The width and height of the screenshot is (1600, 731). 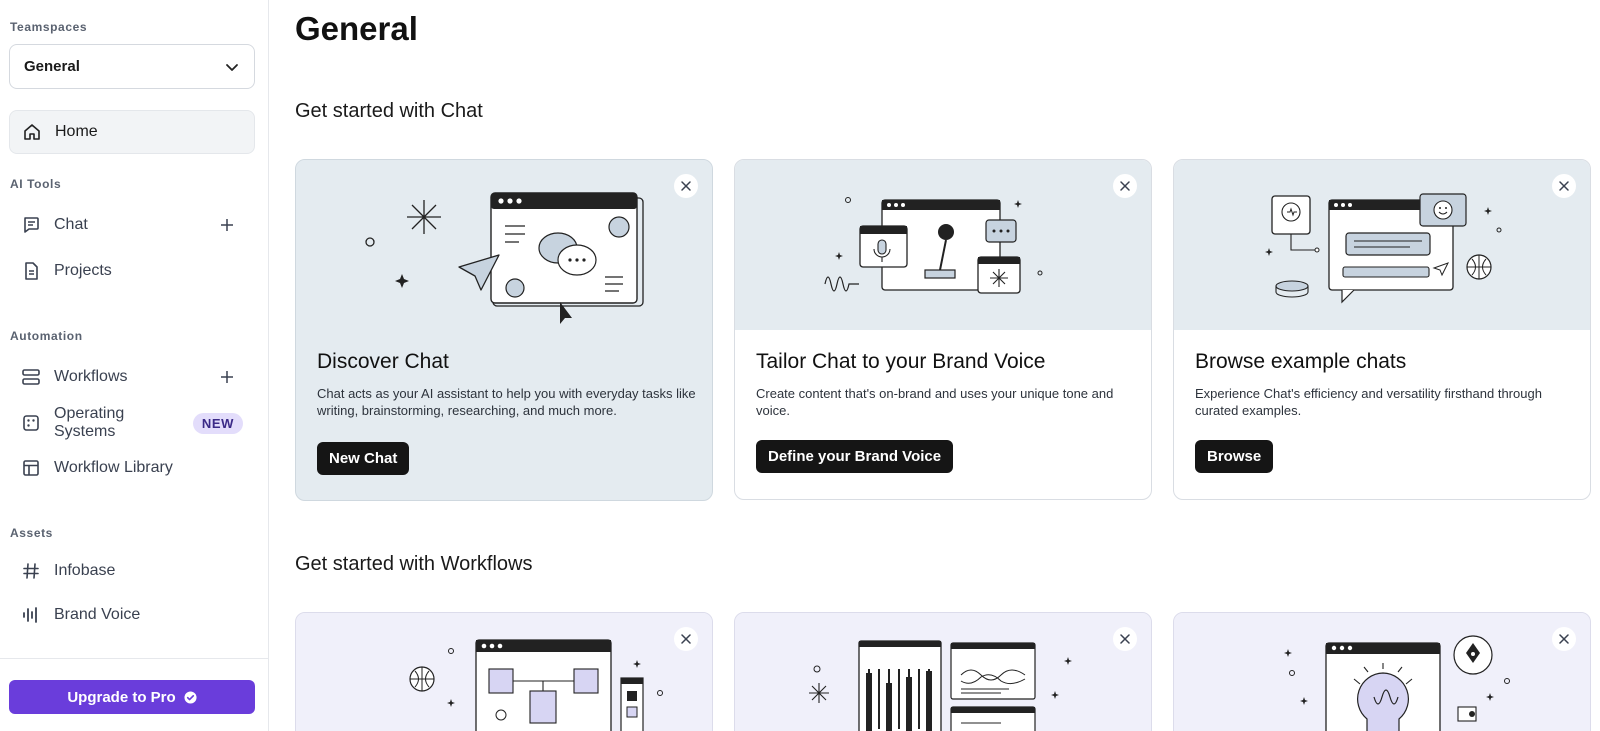 What do you see at coordinates (31, 571) in the screenshot?
I see `hash-icon` at bounding box center [31, 571].